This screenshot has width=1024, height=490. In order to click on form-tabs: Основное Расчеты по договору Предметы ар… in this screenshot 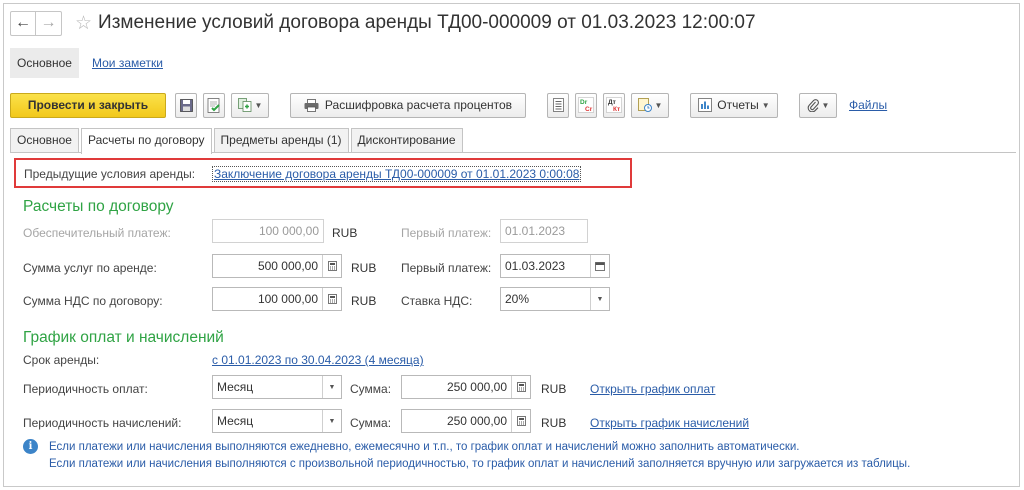, I will do `click(237, 141)`.